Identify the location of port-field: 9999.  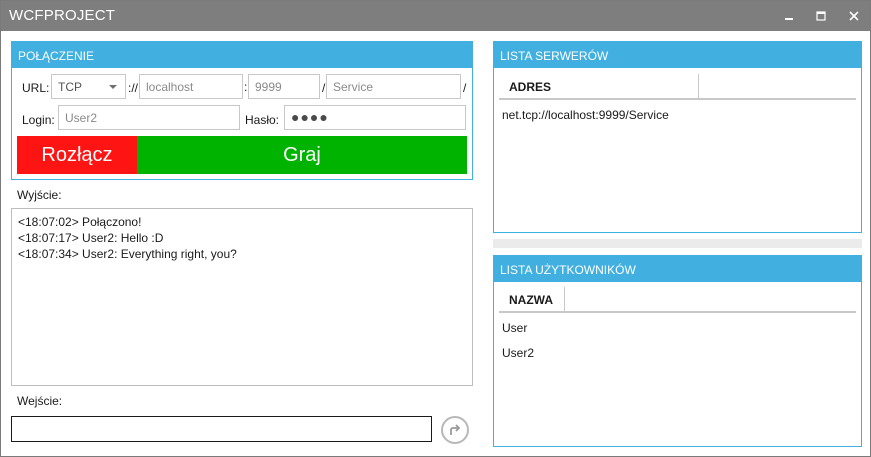
(284, 86).